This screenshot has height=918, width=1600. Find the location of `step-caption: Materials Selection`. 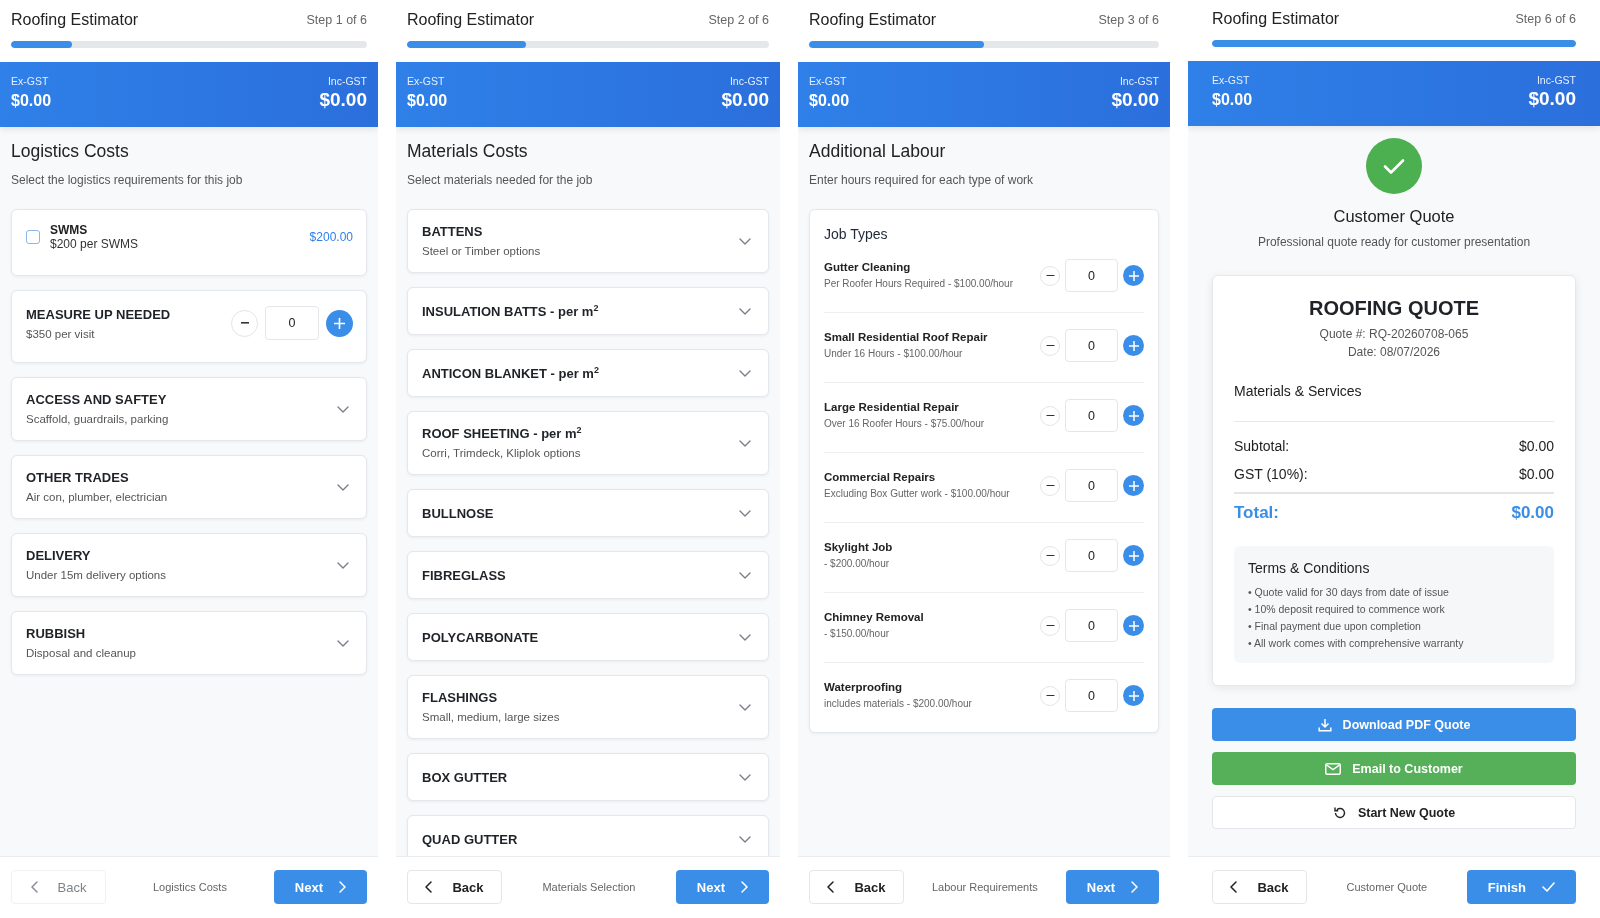

step-caption: Materials Selection is located at coordinates (589, 887).